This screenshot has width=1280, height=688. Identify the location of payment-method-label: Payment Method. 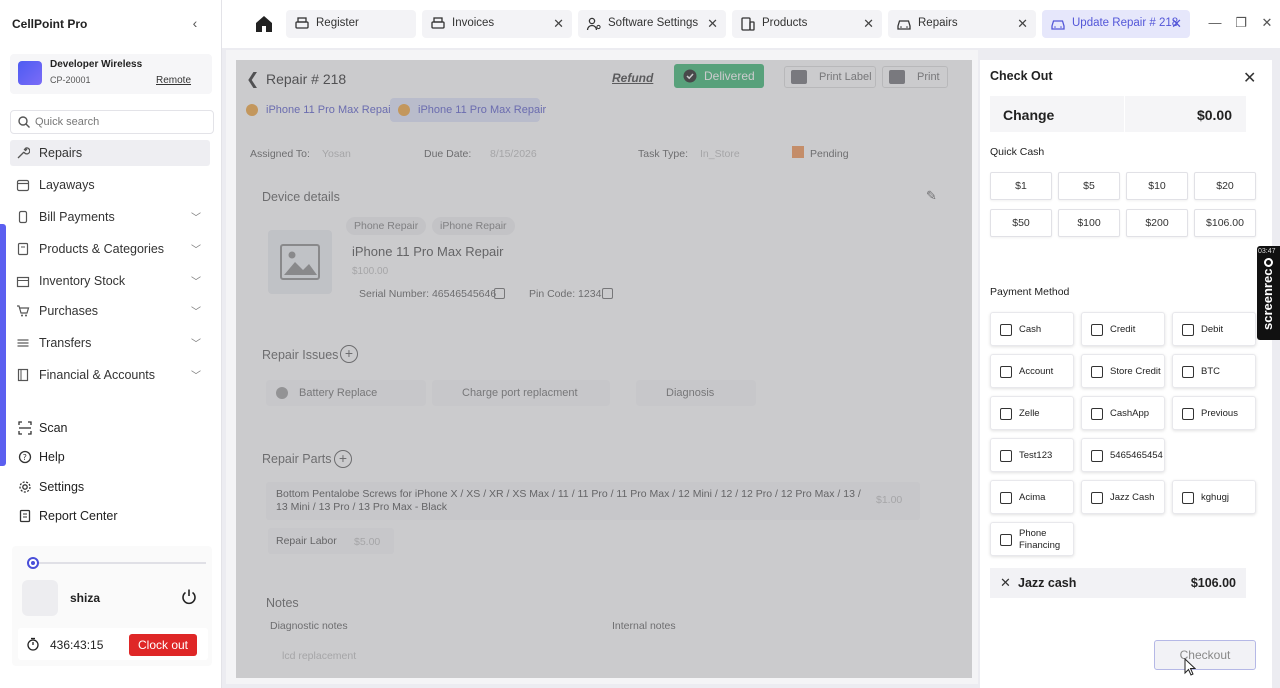
(1030, 292).